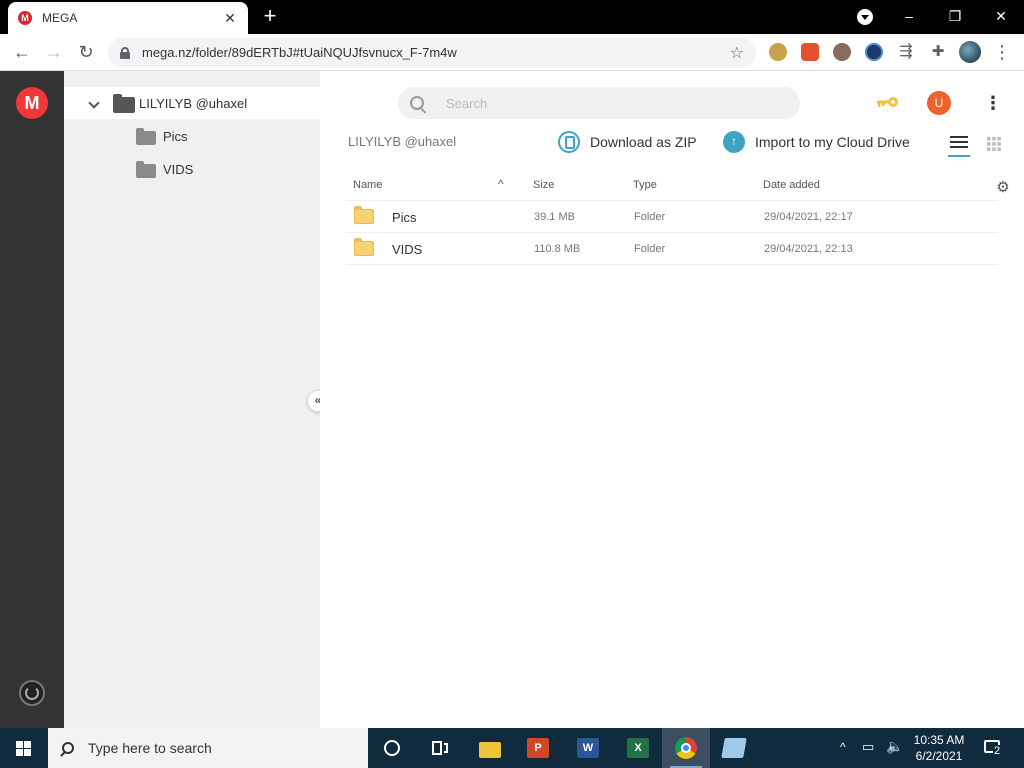 The height and width of the screenshot is (768, 1024). I want to click on file-date: 29/04/2021, 22:13, so click(808, 249).